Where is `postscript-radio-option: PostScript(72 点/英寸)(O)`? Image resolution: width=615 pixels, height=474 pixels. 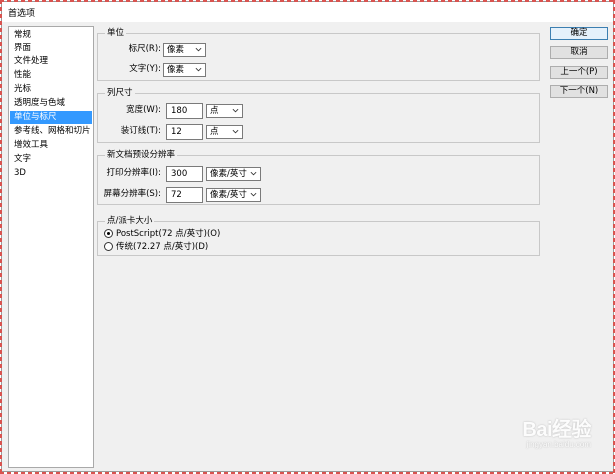
postscript-radio-option: PostScript(72 点/英寸)(O) is located at coordinates (162, 234).